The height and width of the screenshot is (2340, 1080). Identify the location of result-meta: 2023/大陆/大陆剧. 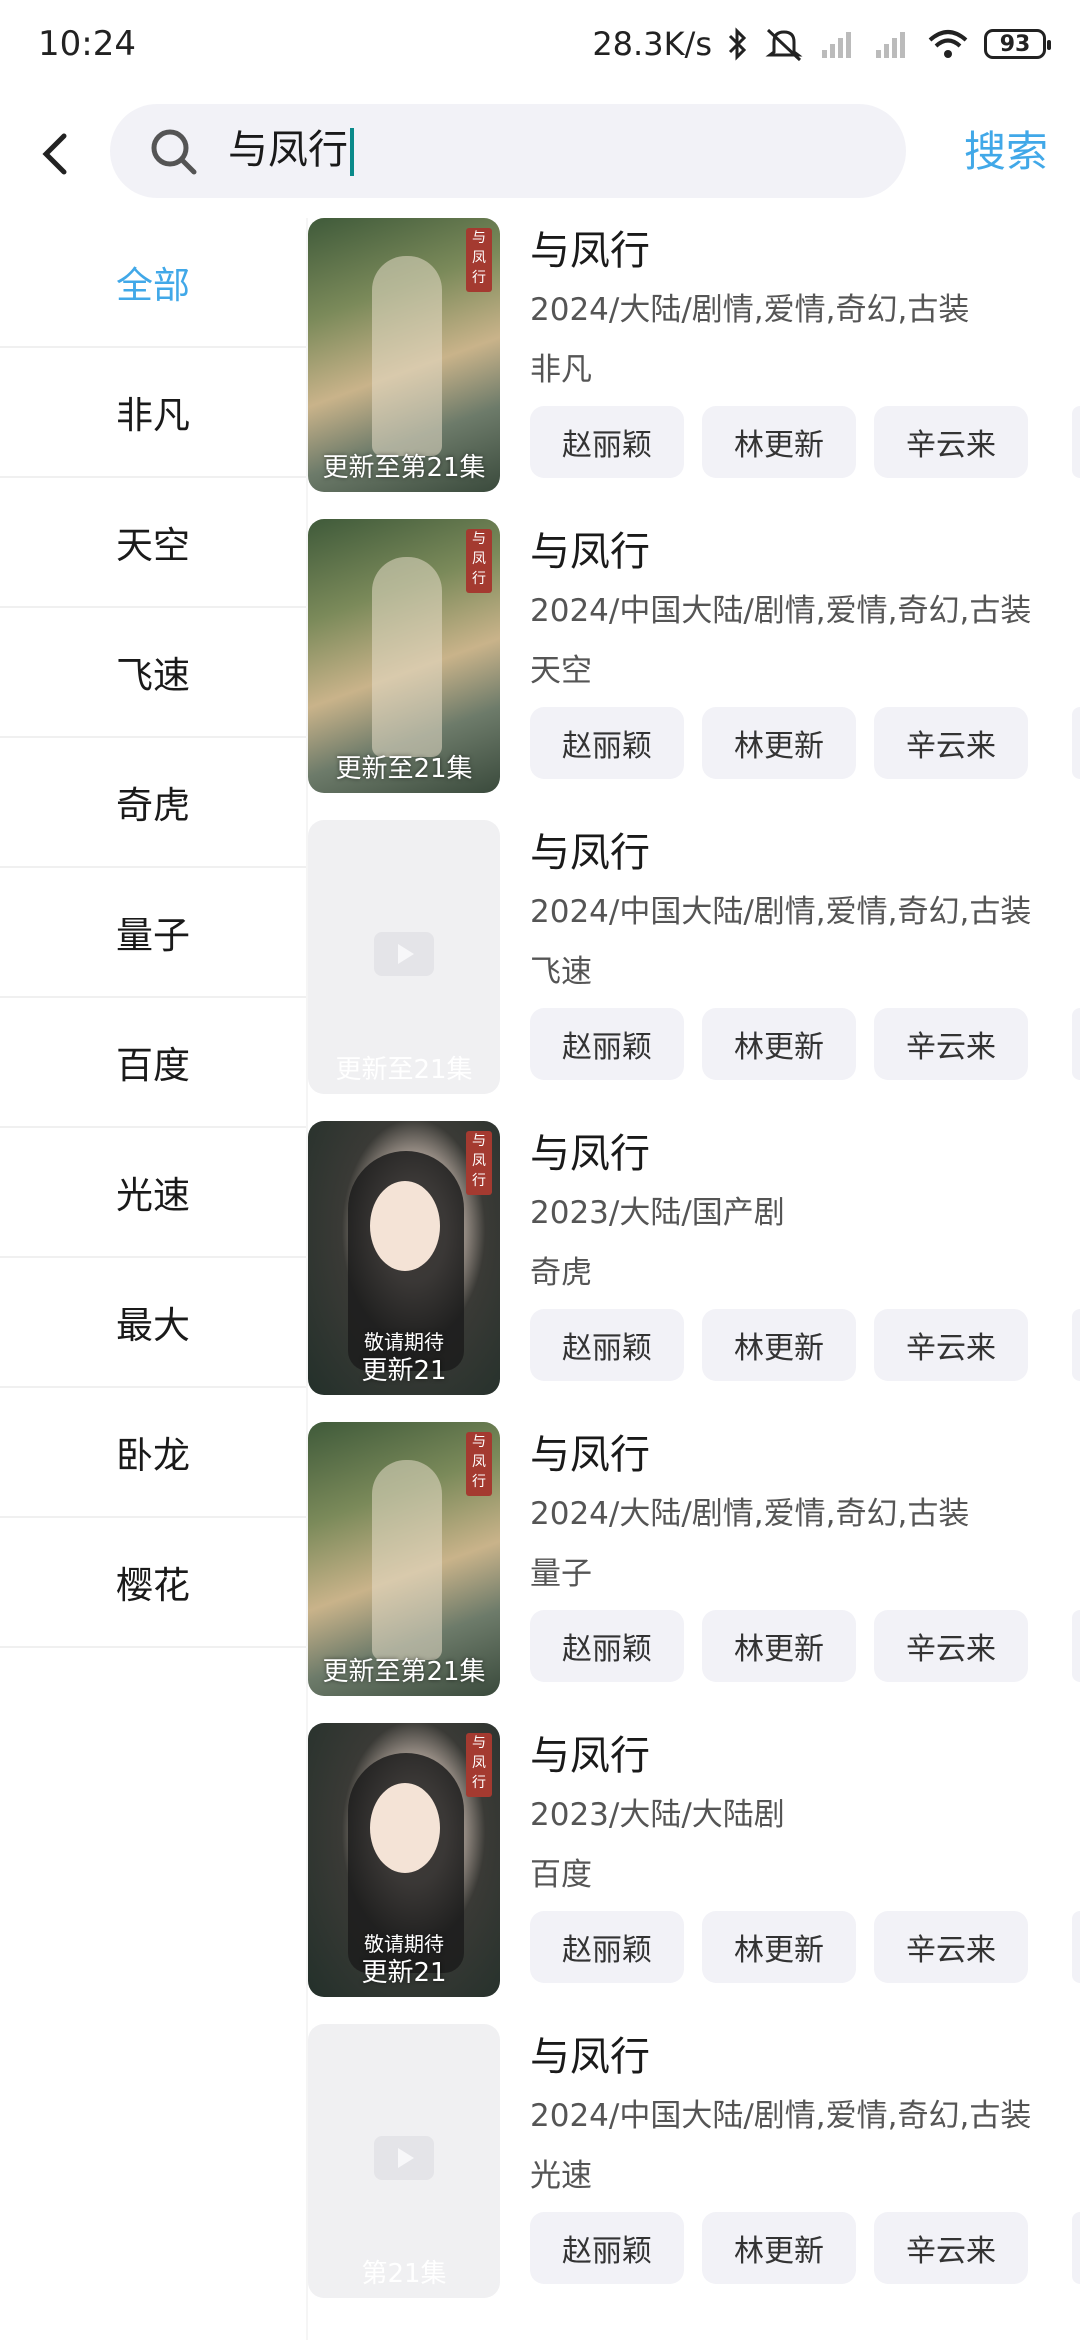
(657, 1815).